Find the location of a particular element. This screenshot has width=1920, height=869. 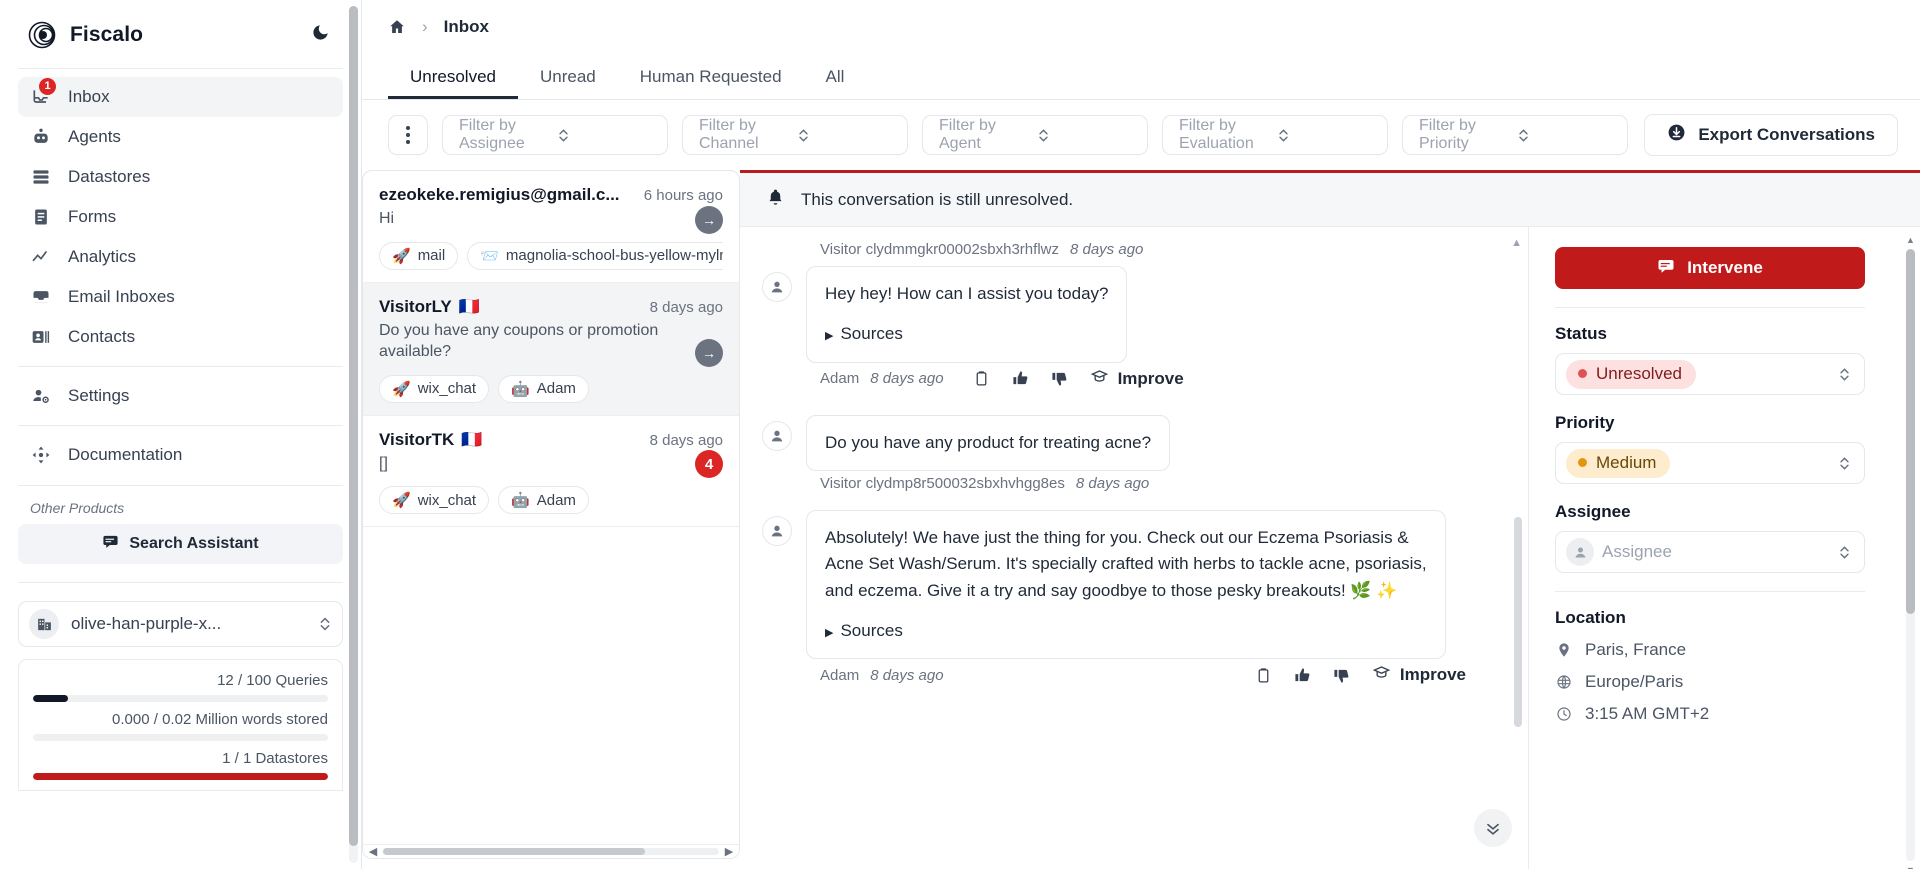

thread-scrollbar-thumb is located at coordinates (1518, 622).